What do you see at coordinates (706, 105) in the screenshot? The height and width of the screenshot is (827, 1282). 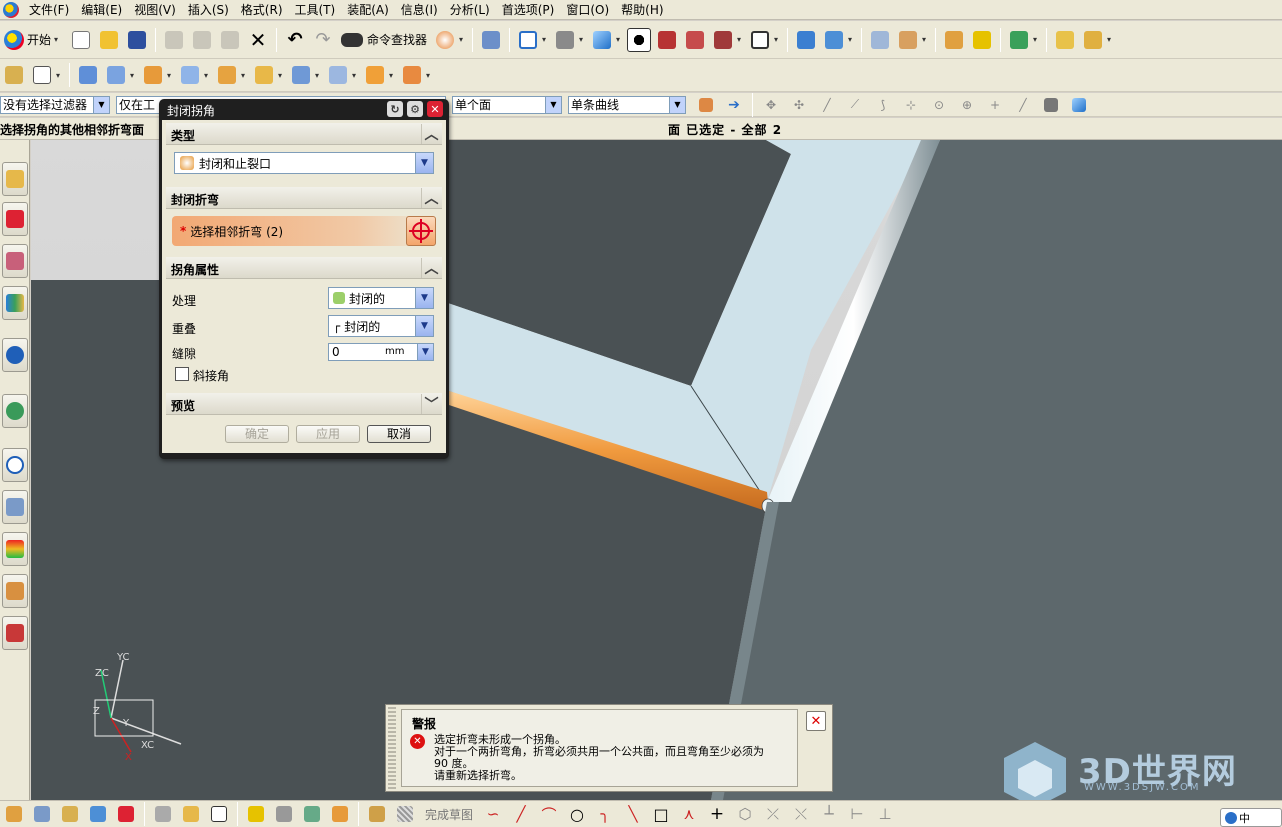 I see `curve-rule-options-button` at bounding box center [706, 105].